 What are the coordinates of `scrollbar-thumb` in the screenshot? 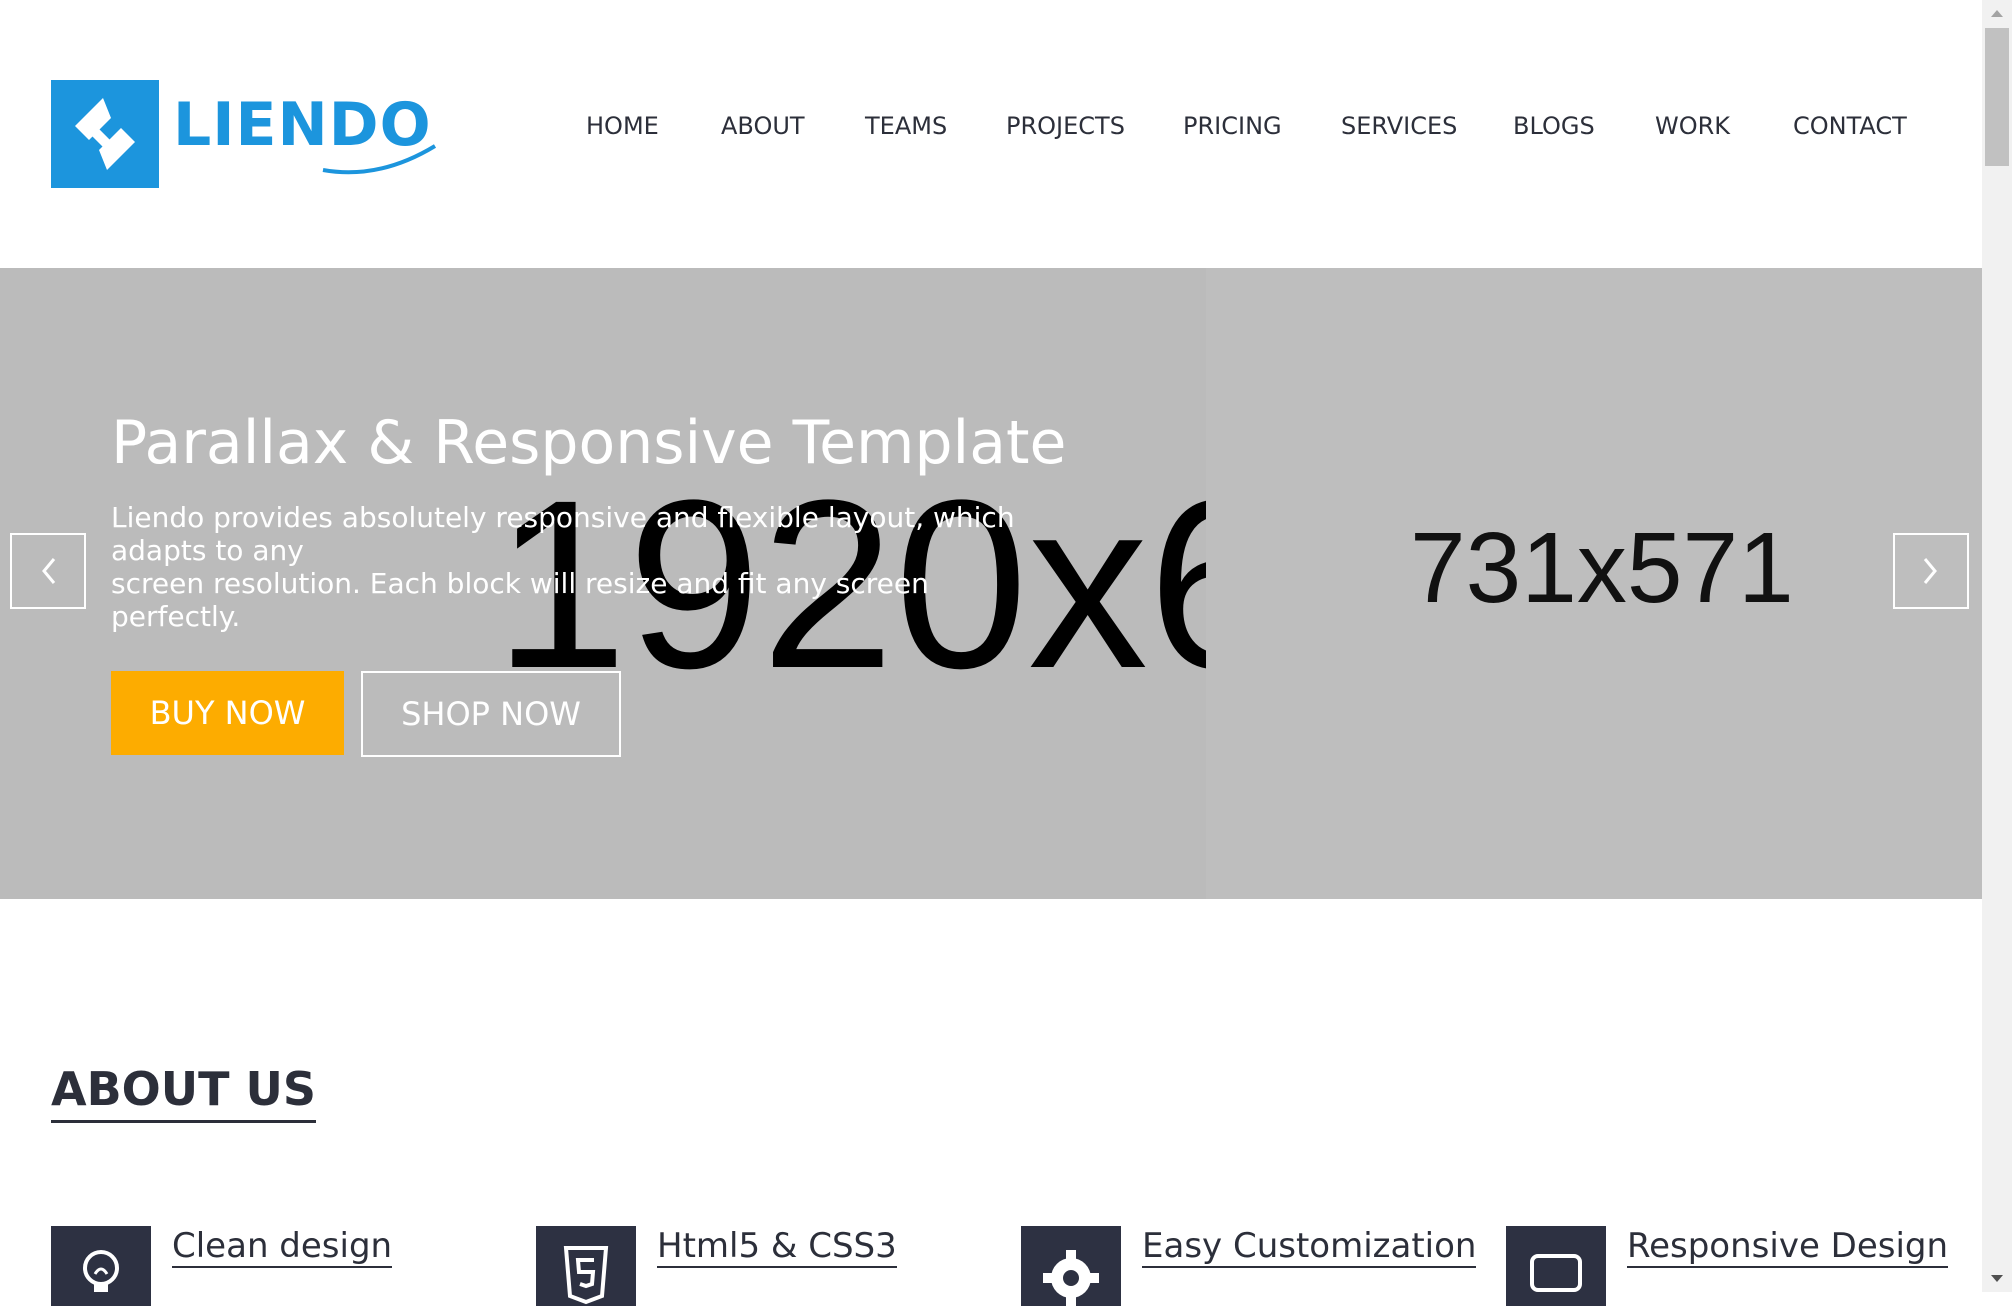 It's located at (1997, 97).